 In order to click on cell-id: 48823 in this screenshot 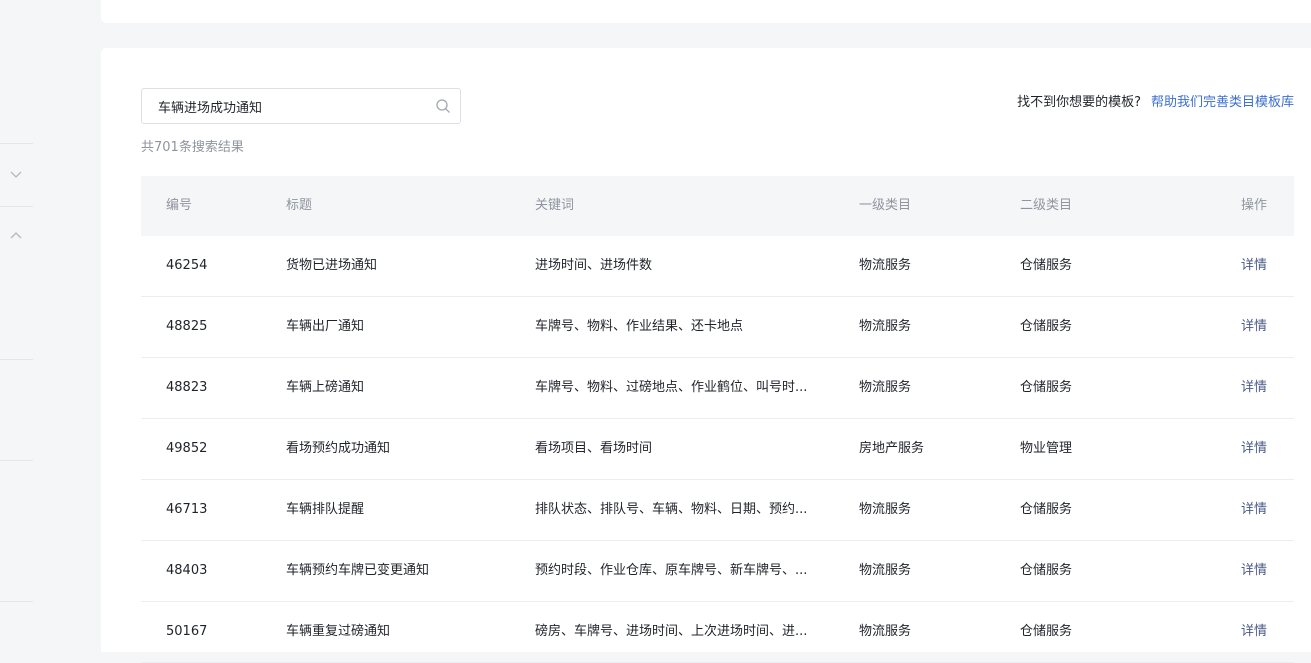, I will do `click(187, 387)`.